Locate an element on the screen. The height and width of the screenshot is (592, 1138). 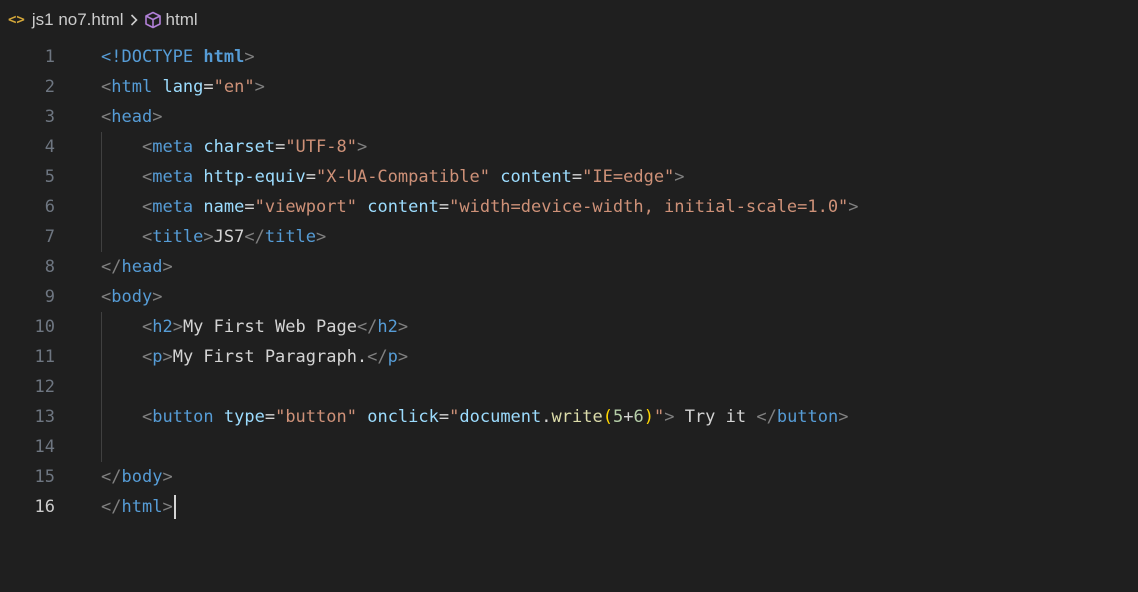
code-token: "viewport" is located at coordinates (305, 207).